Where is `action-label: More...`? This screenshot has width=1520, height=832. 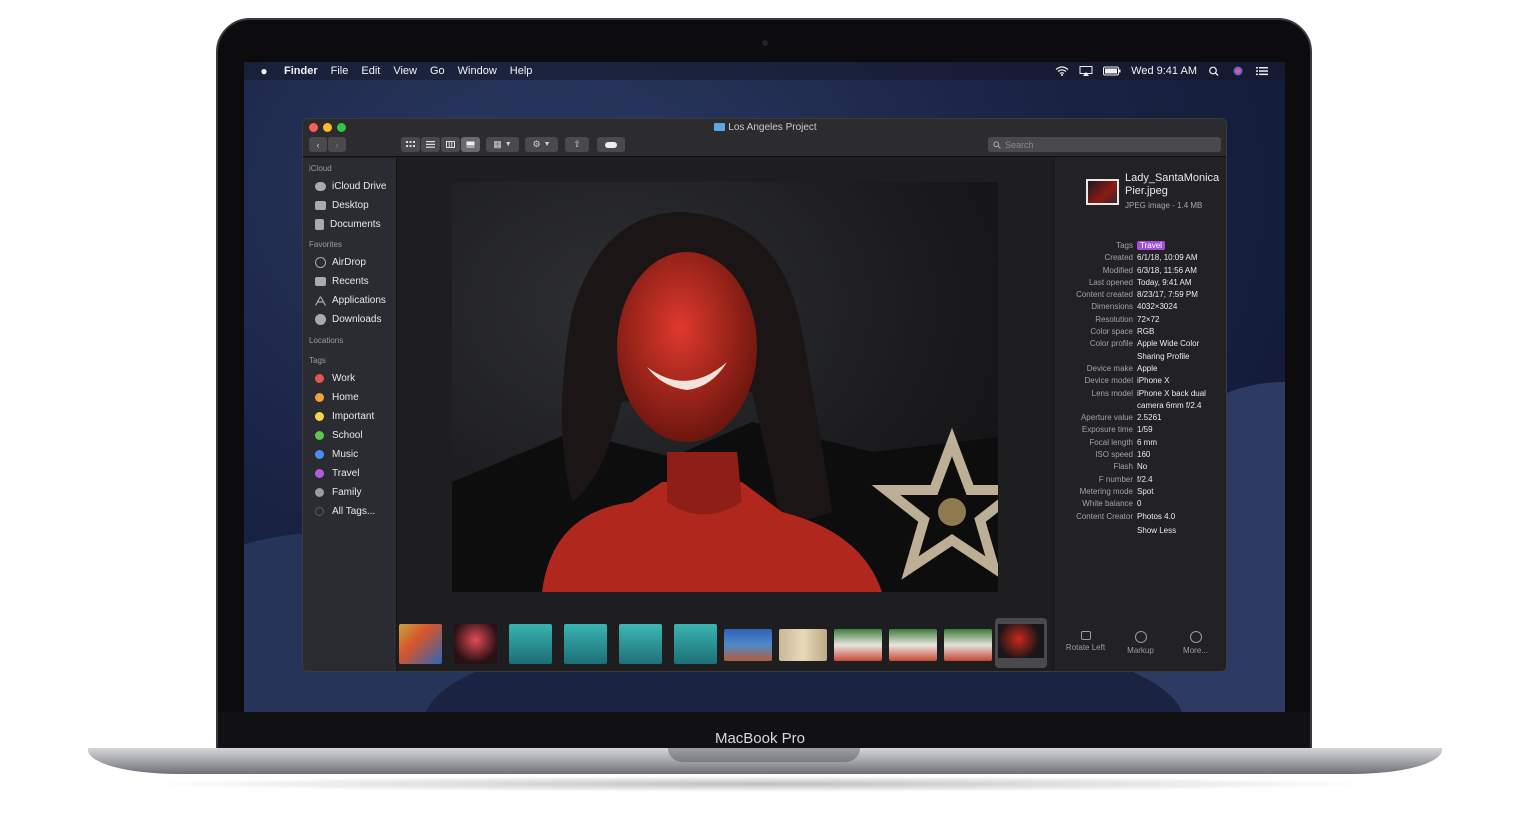 action-label: More... is located at coordinates (1195, 650).